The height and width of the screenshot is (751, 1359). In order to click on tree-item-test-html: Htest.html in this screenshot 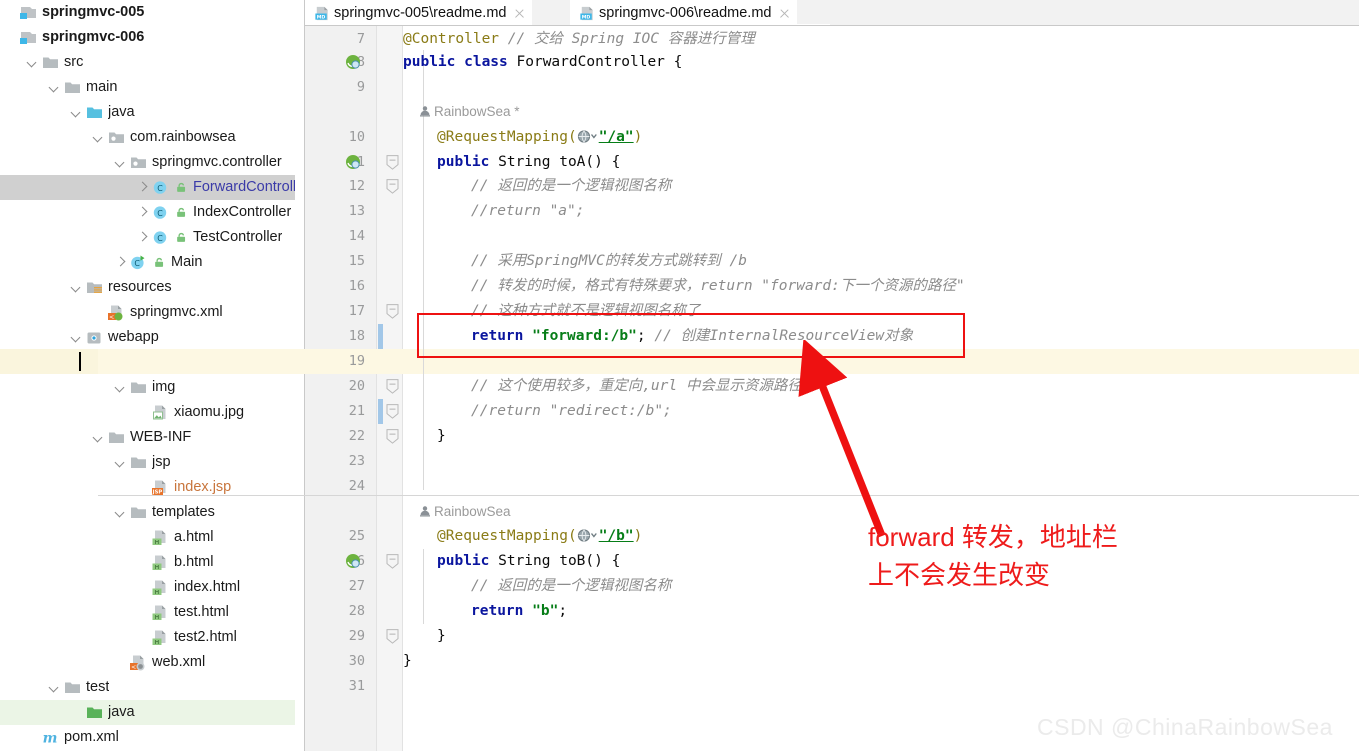, I will do `click(147, 612)`.